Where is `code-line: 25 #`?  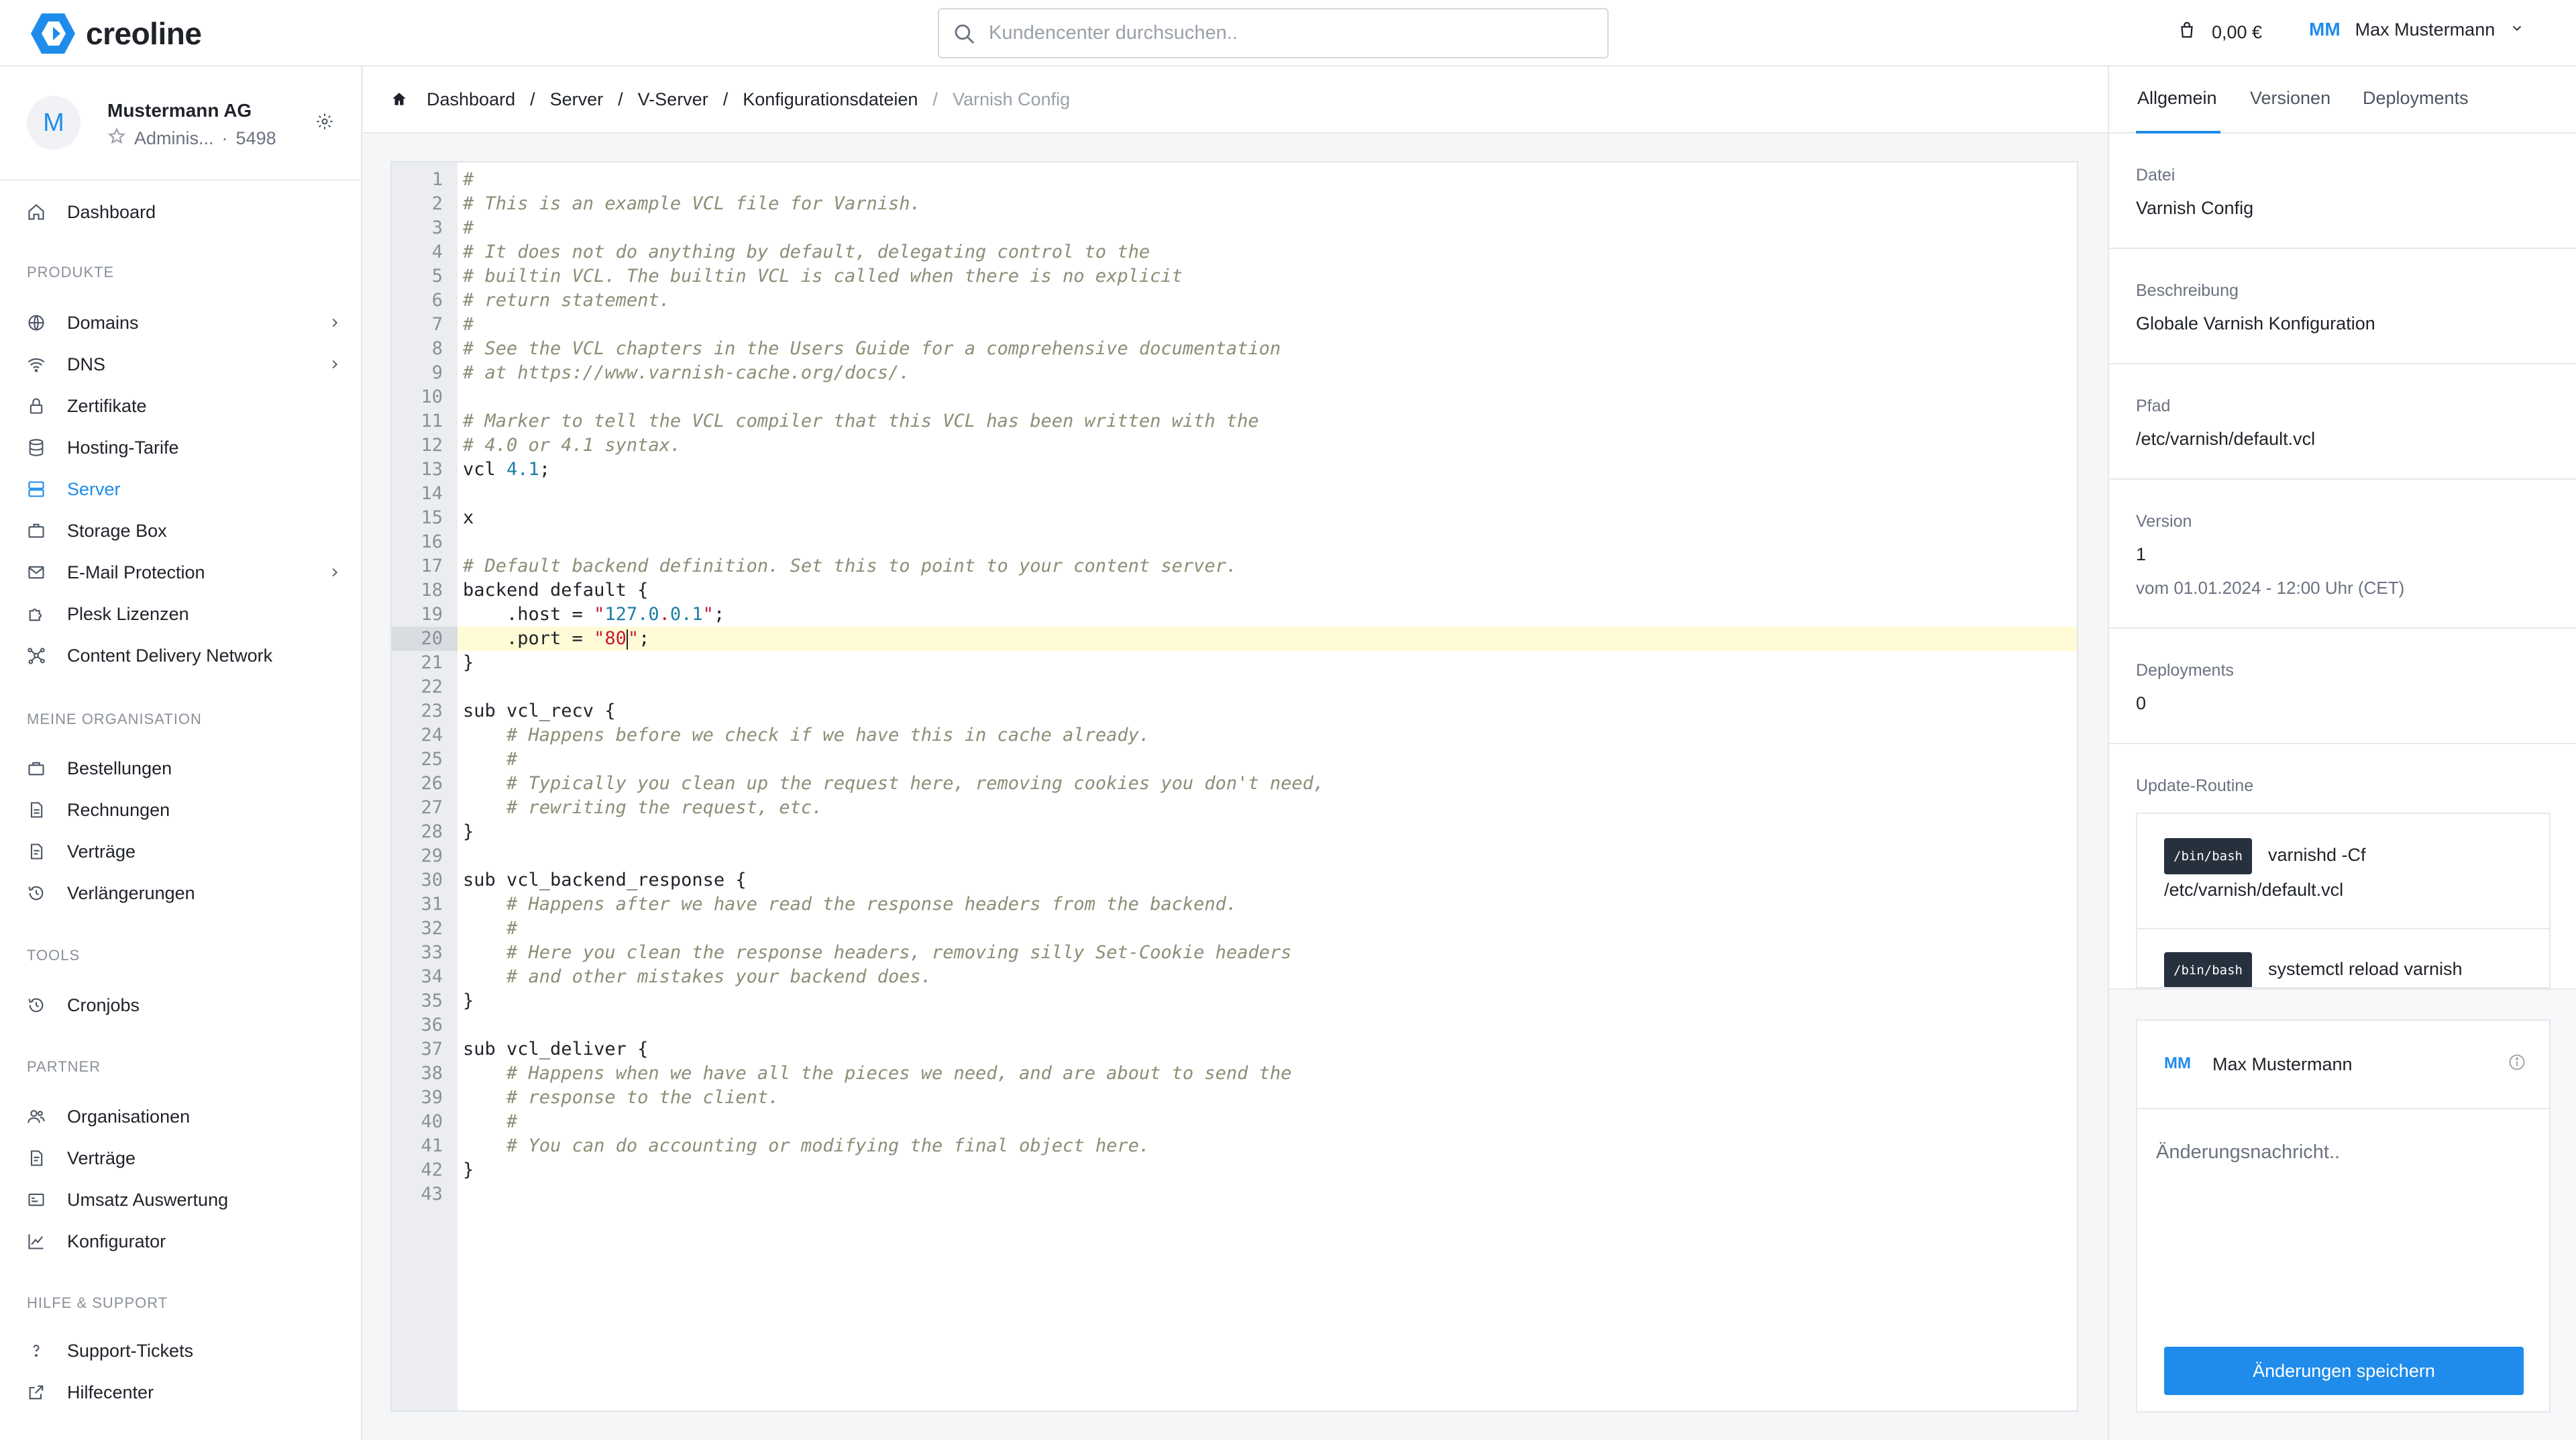 code-line: 25 # is located at coordinates (1234, 760).